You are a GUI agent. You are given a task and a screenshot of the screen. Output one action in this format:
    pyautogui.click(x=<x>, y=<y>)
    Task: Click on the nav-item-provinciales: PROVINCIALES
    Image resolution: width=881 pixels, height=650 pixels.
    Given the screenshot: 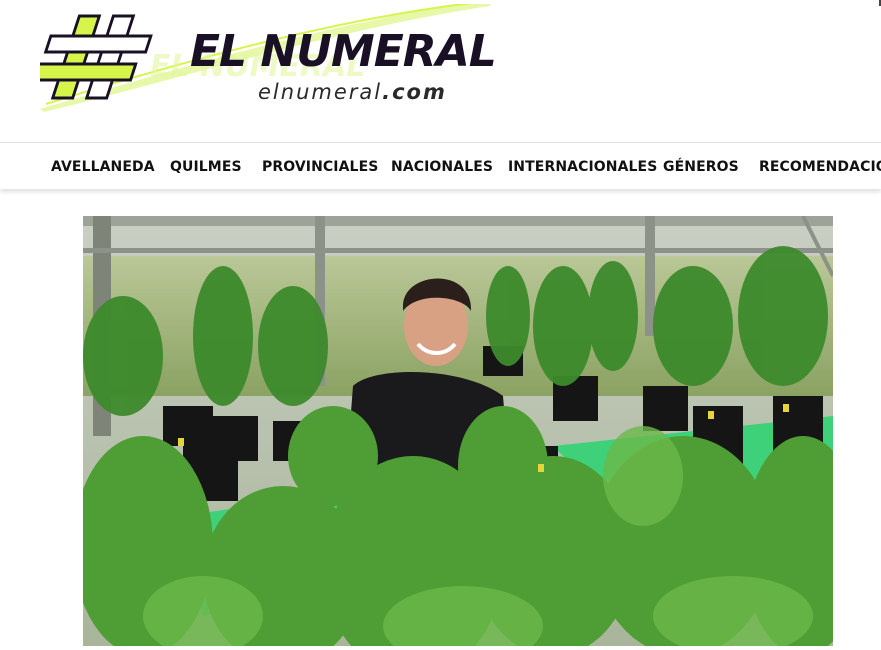 What is the action you would take?
    pyautogui.click(x=320, y=166)
    